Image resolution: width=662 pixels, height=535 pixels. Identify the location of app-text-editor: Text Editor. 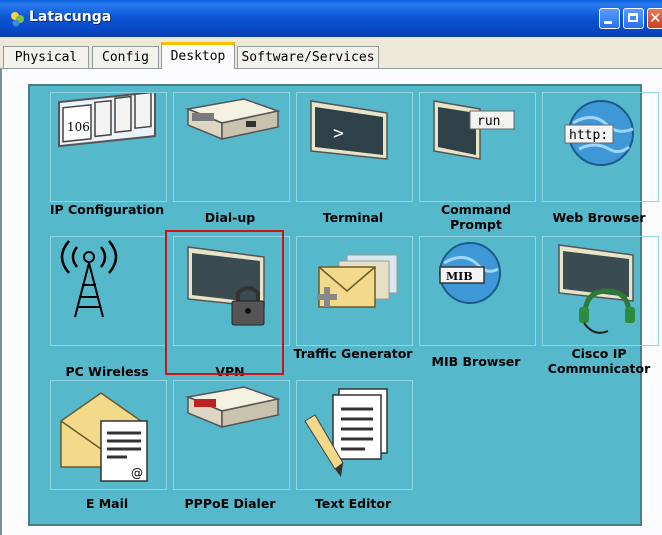
(353, 449).